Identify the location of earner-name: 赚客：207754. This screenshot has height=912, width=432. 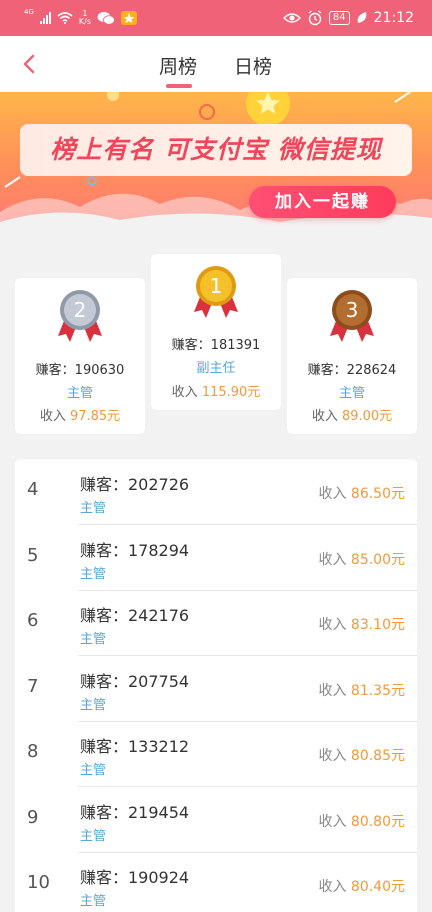
(135, 681).